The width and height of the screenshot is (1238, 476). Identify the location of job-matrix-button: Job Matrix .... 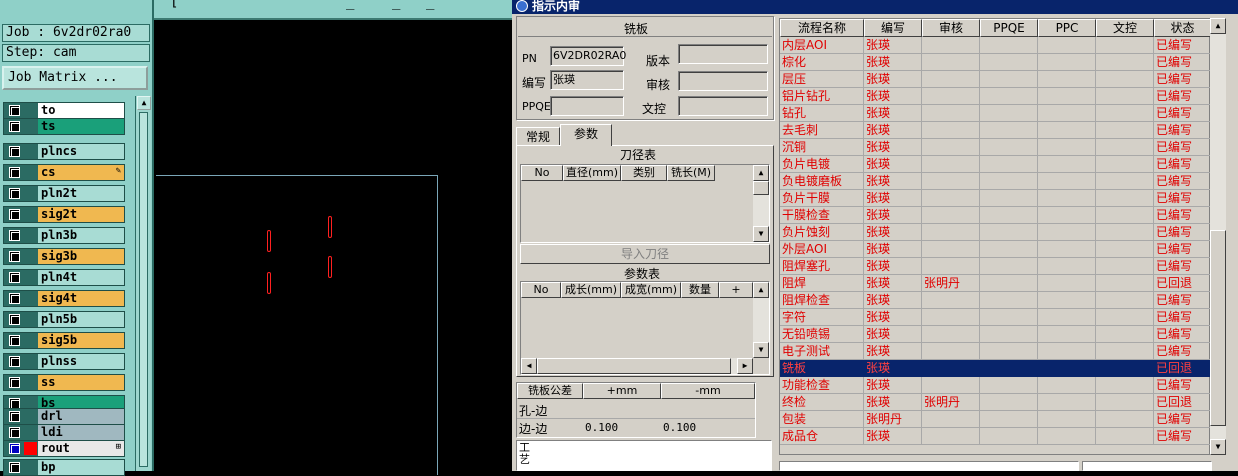
(75, 78).